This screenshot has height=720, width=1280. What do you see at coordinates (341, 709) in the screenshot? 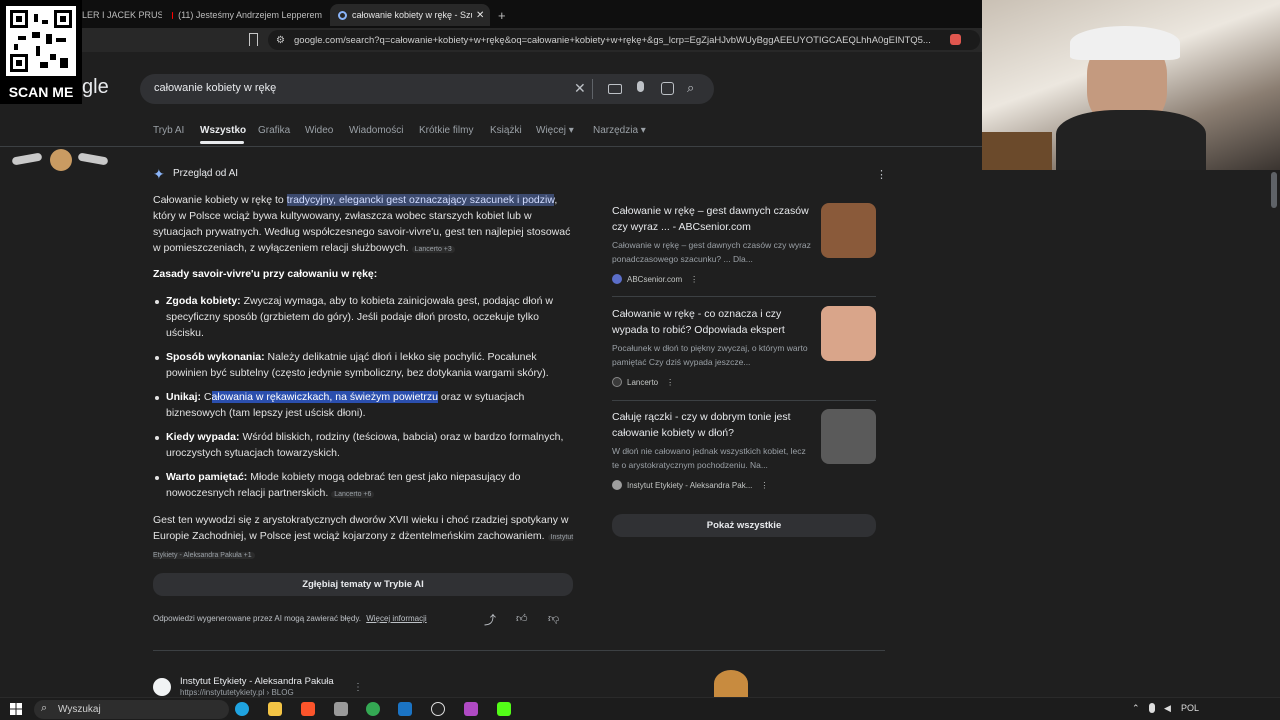
I see `app-icon` at bounding box center [341, 709].